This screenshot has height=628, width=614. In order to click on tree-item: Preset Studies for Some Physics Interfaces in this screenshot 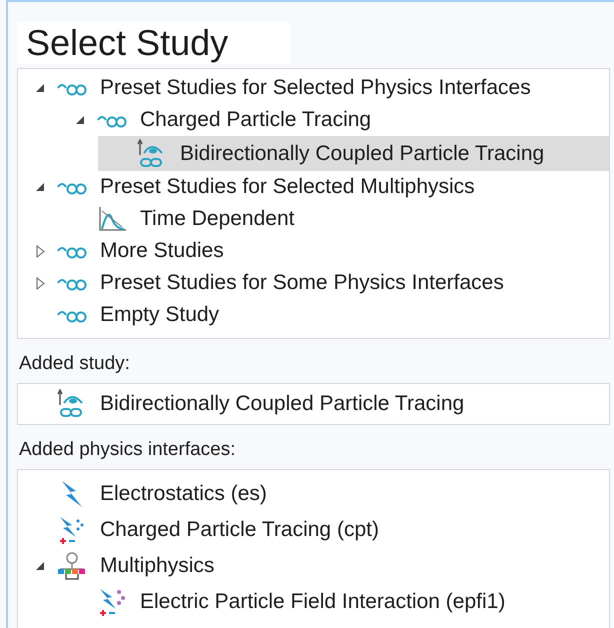, I will do `click(313, 283)`.